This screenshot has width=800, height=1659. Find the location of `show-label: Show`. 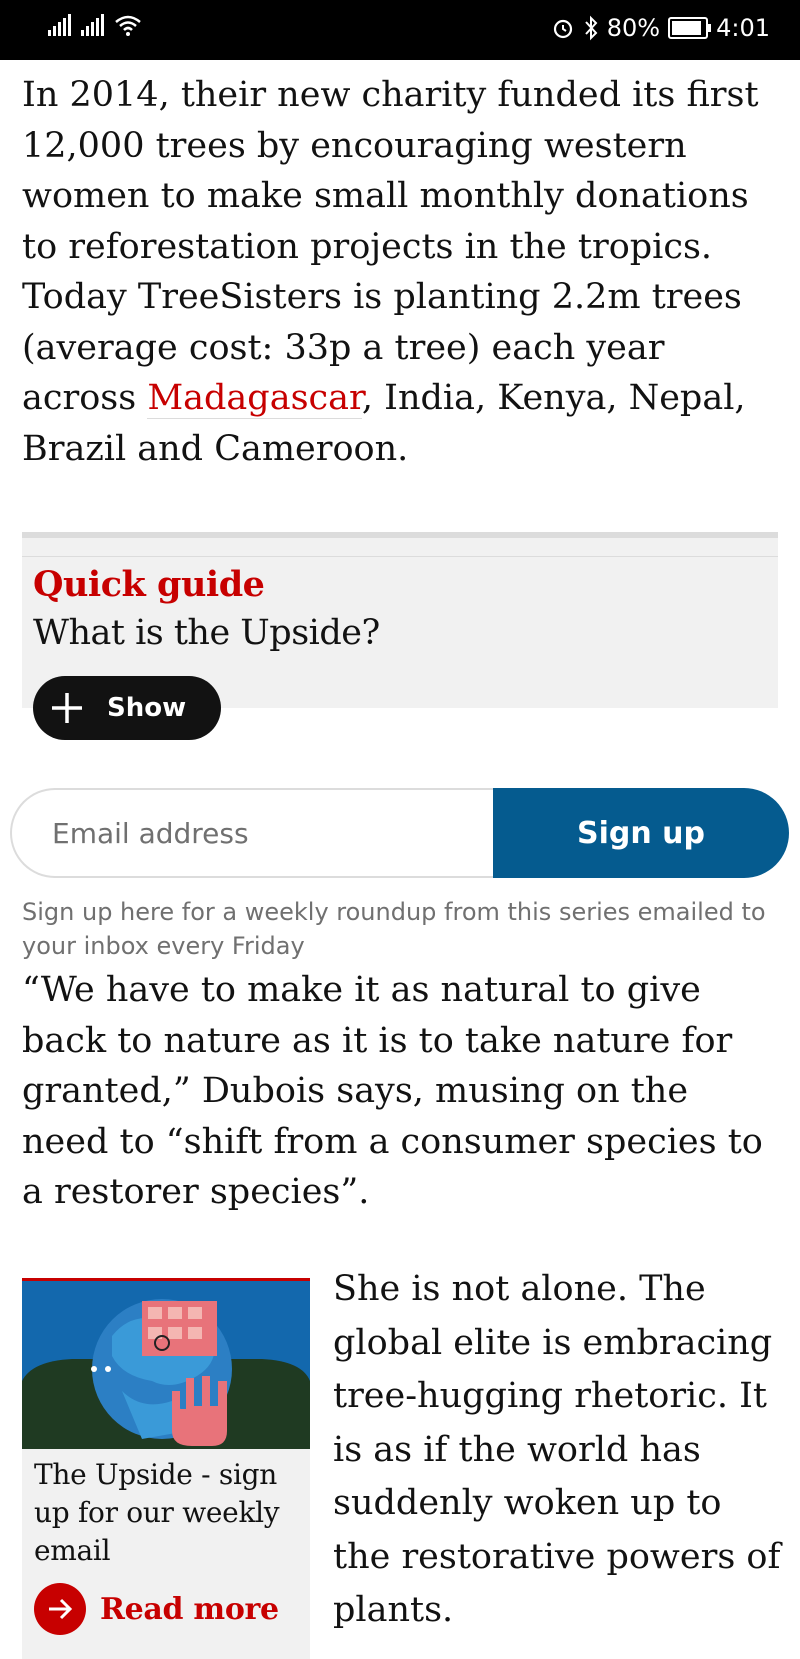

show-label: Show is located at coordinates (147, 708).